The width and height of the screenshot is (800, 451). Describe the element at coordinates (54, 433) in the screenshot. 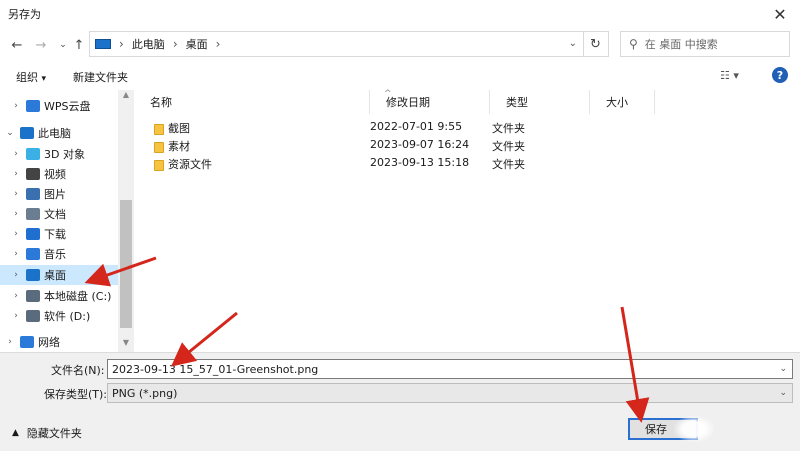

I see `hide-folders-label: 隐藏文件夹` at that location.